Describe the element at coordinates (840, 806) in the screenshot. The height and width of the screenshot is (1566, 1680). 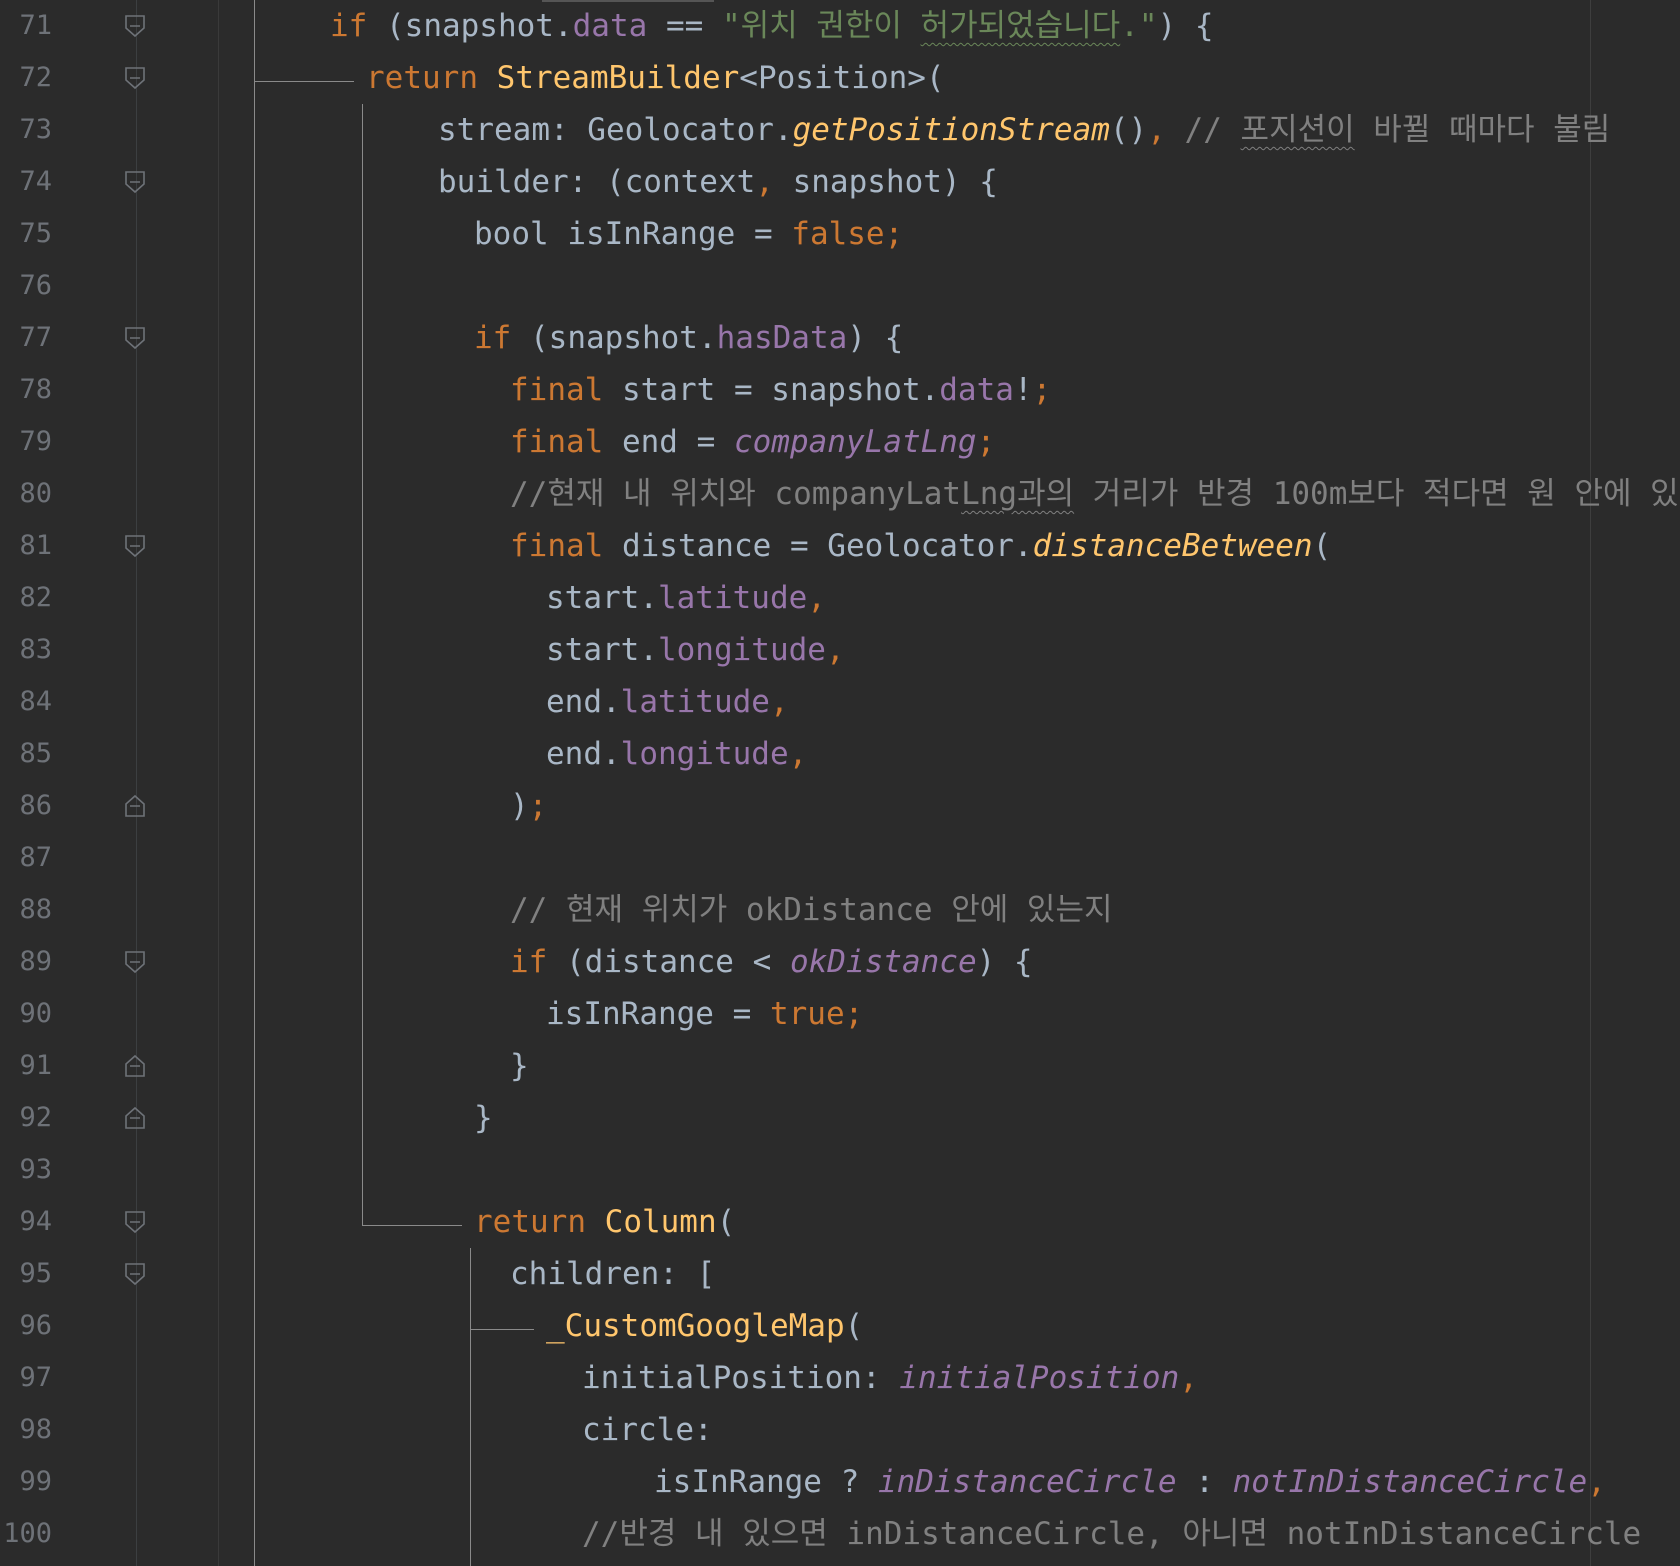
I see `code-line: 86);` at that location.